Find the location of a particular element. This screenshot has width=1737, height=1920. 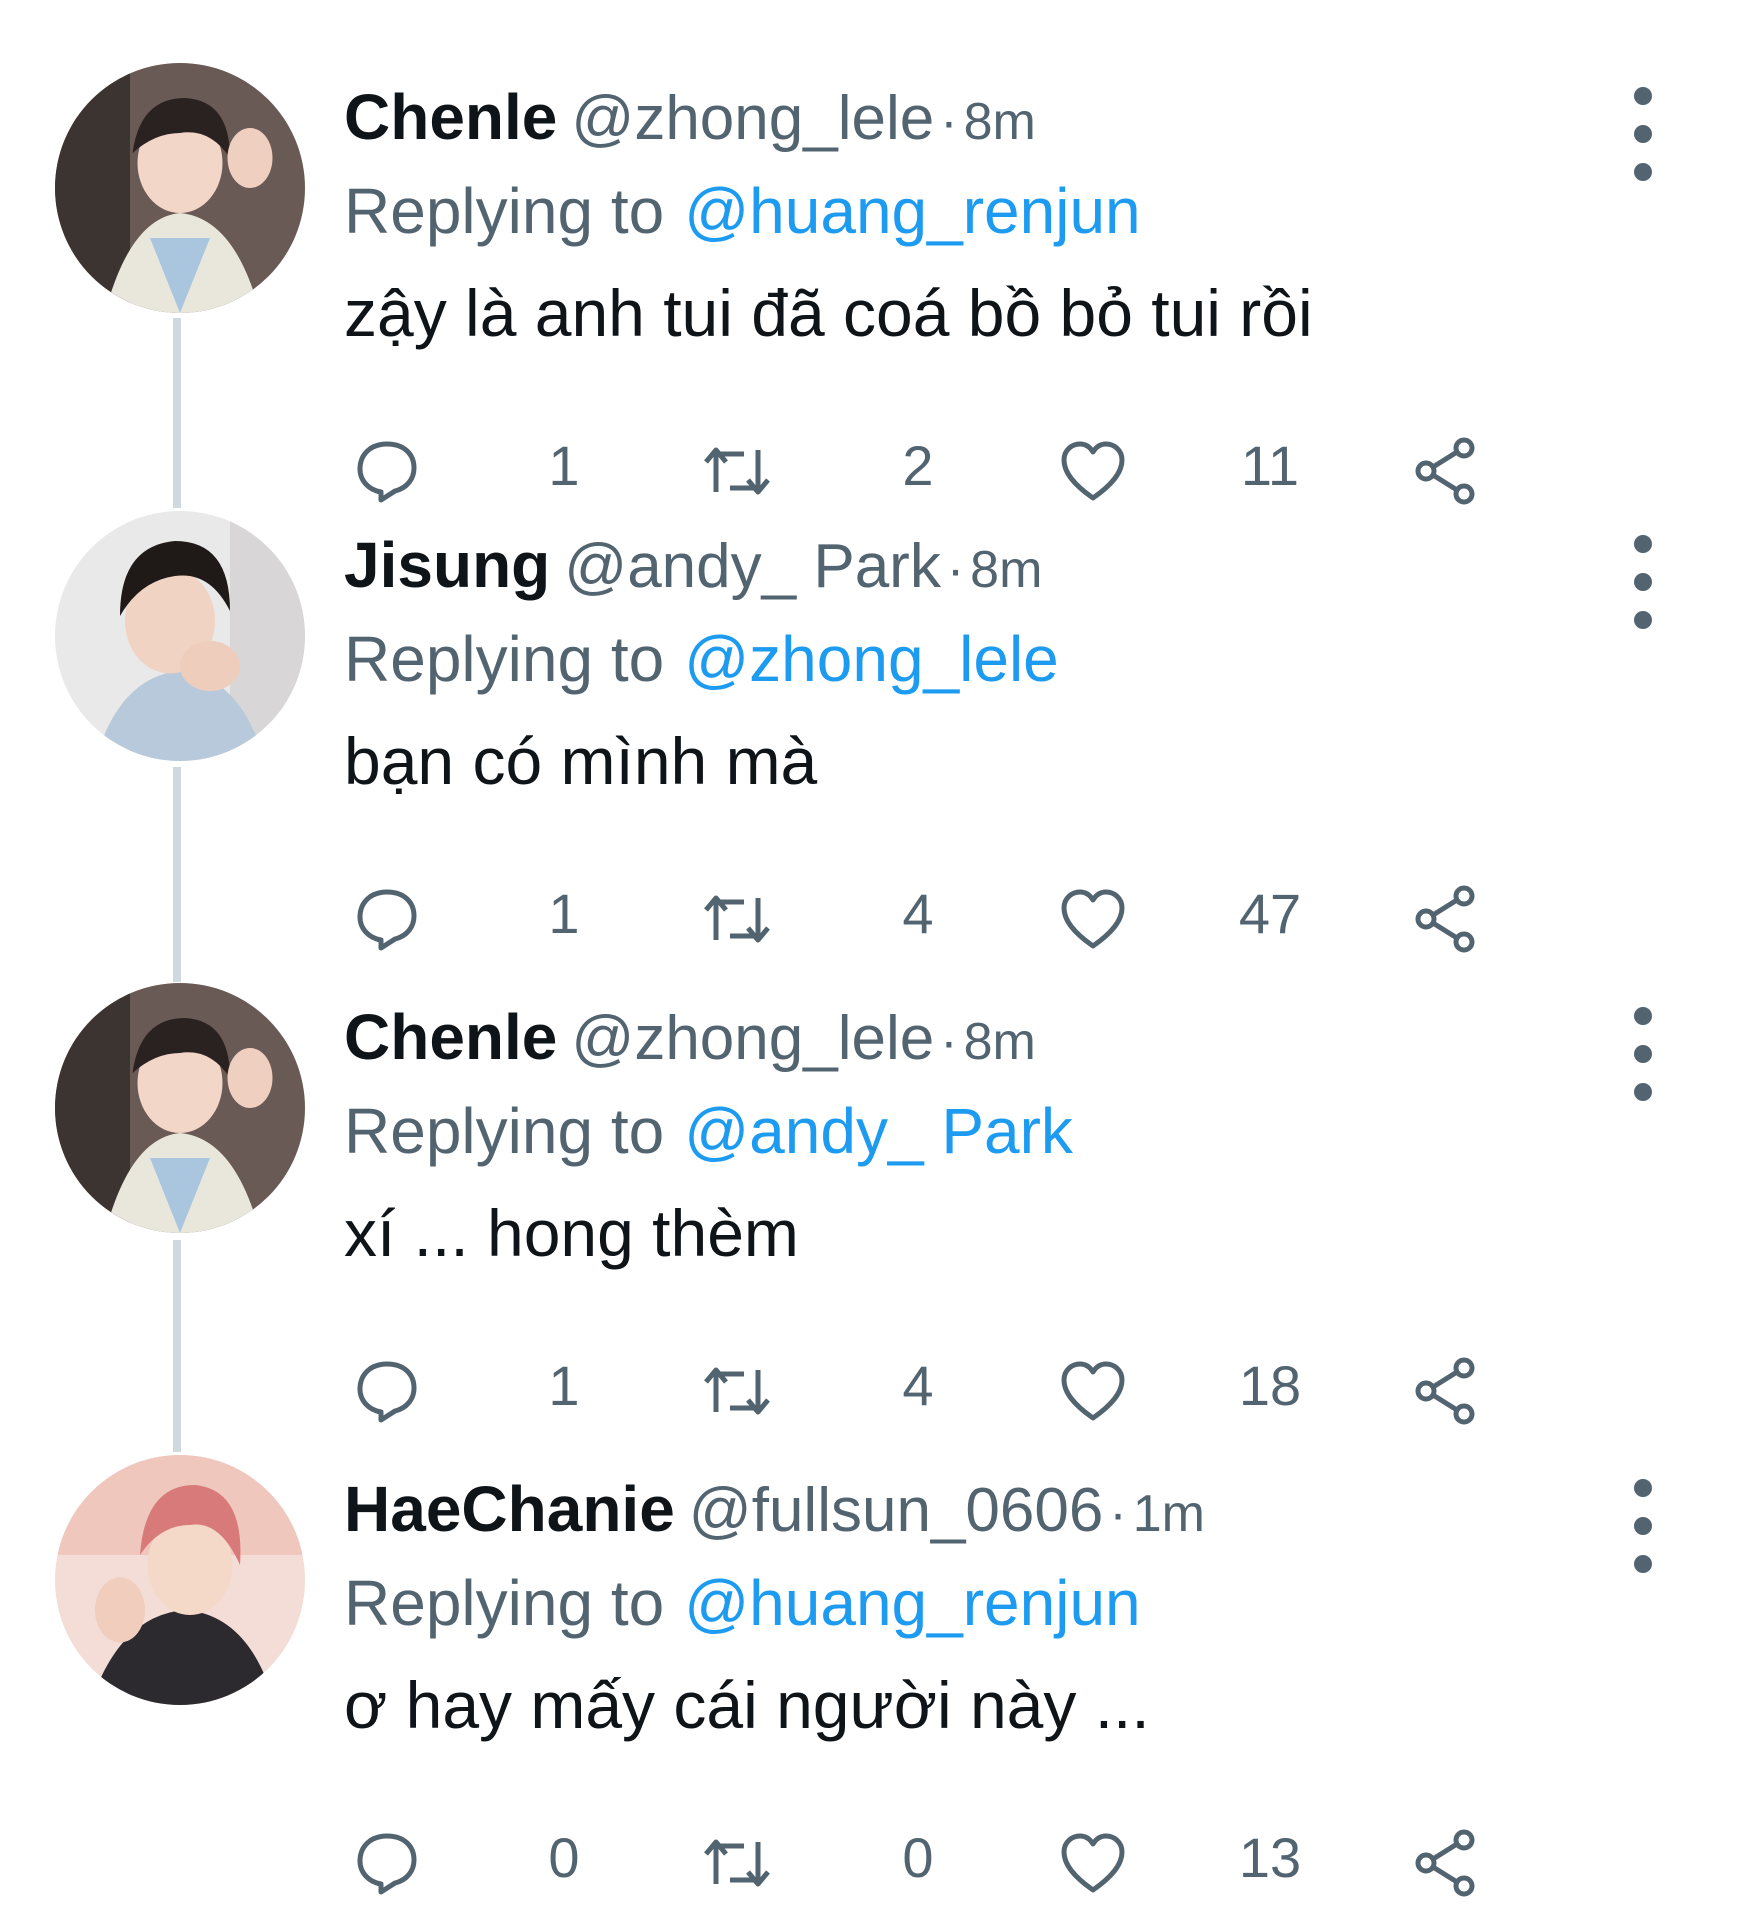

replying-to: Replying to @zhong_lele is located at coordinates (701, 659).